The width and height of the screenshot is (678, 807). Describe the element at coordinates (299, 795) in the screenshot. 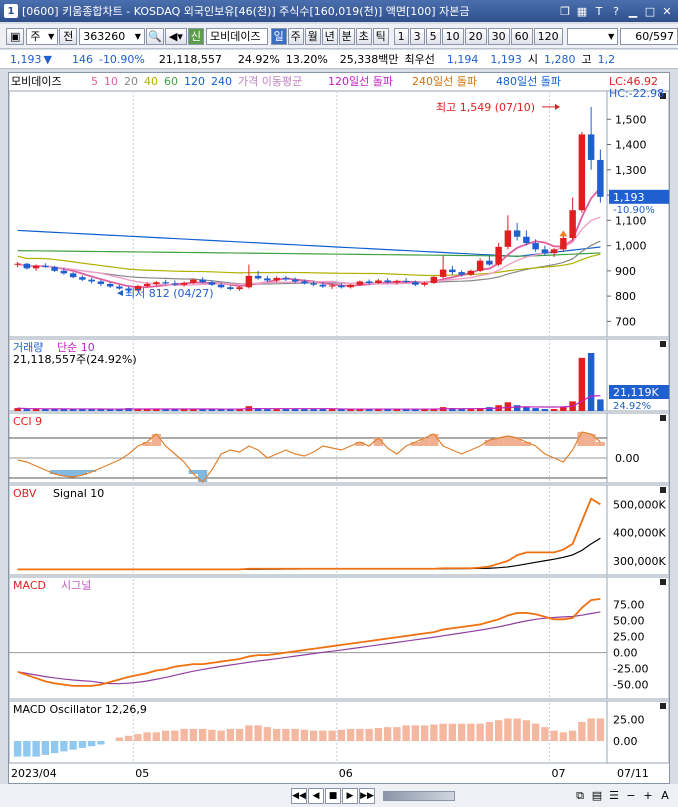

I see `first-icon: ◀◀` at that location.